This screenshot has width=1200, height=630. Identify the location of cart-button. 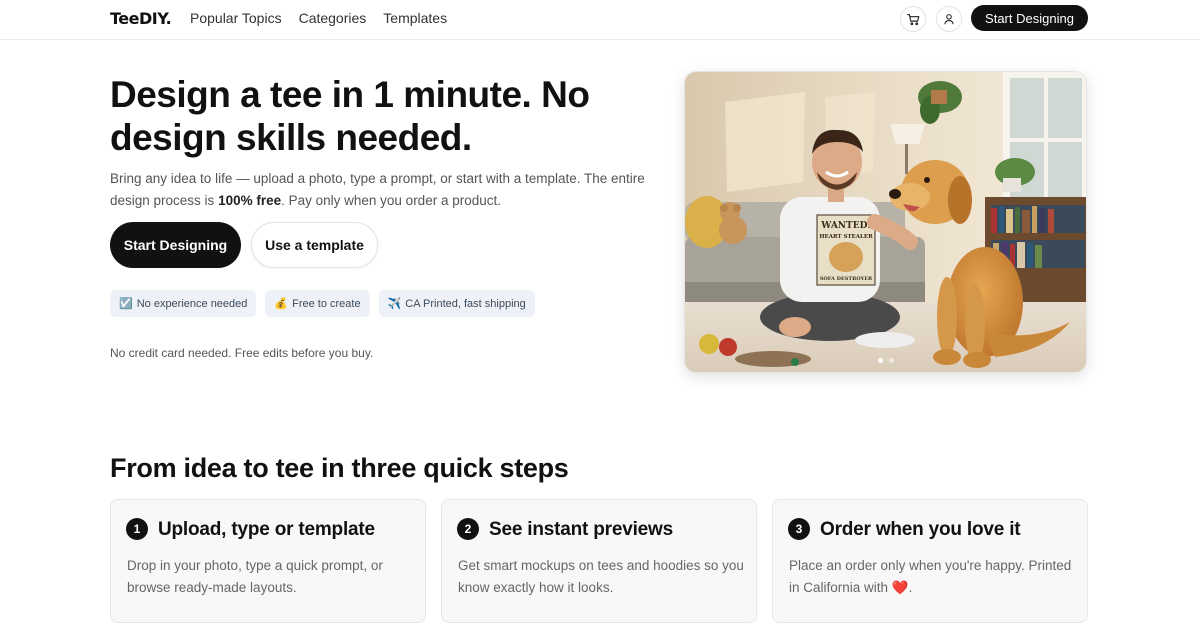
(913, 19).